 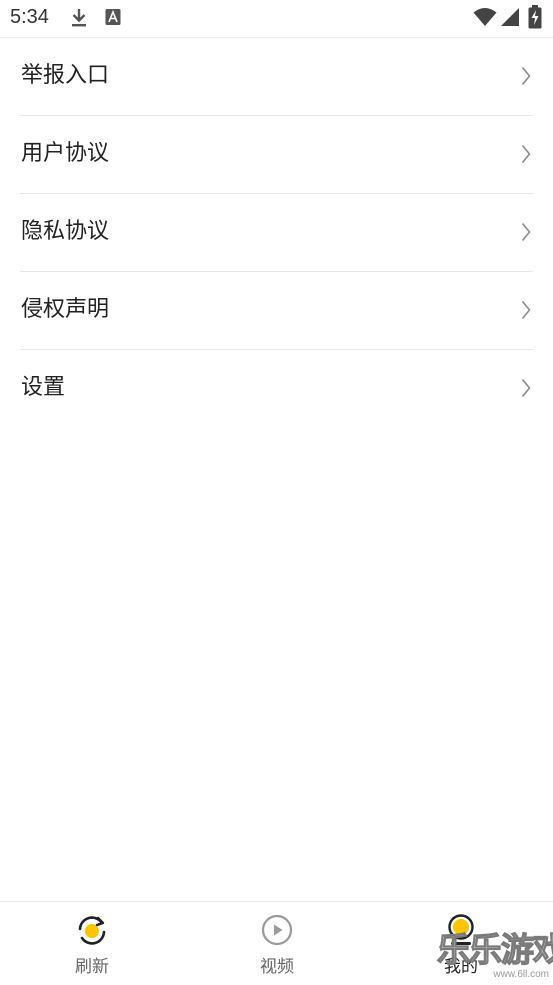 What do you see at coordinates (113, 17) in the screenshot?
I see `font-a-icon` at bounding box center [113, 17].